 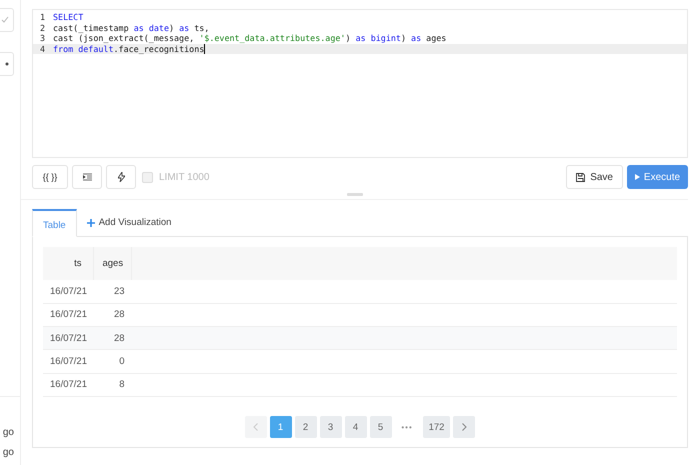 I want to click on code-line: cast (json_extract(_message, '$.event_data.attributes.age') as bigint) as ages, so click(x=249, y=38).